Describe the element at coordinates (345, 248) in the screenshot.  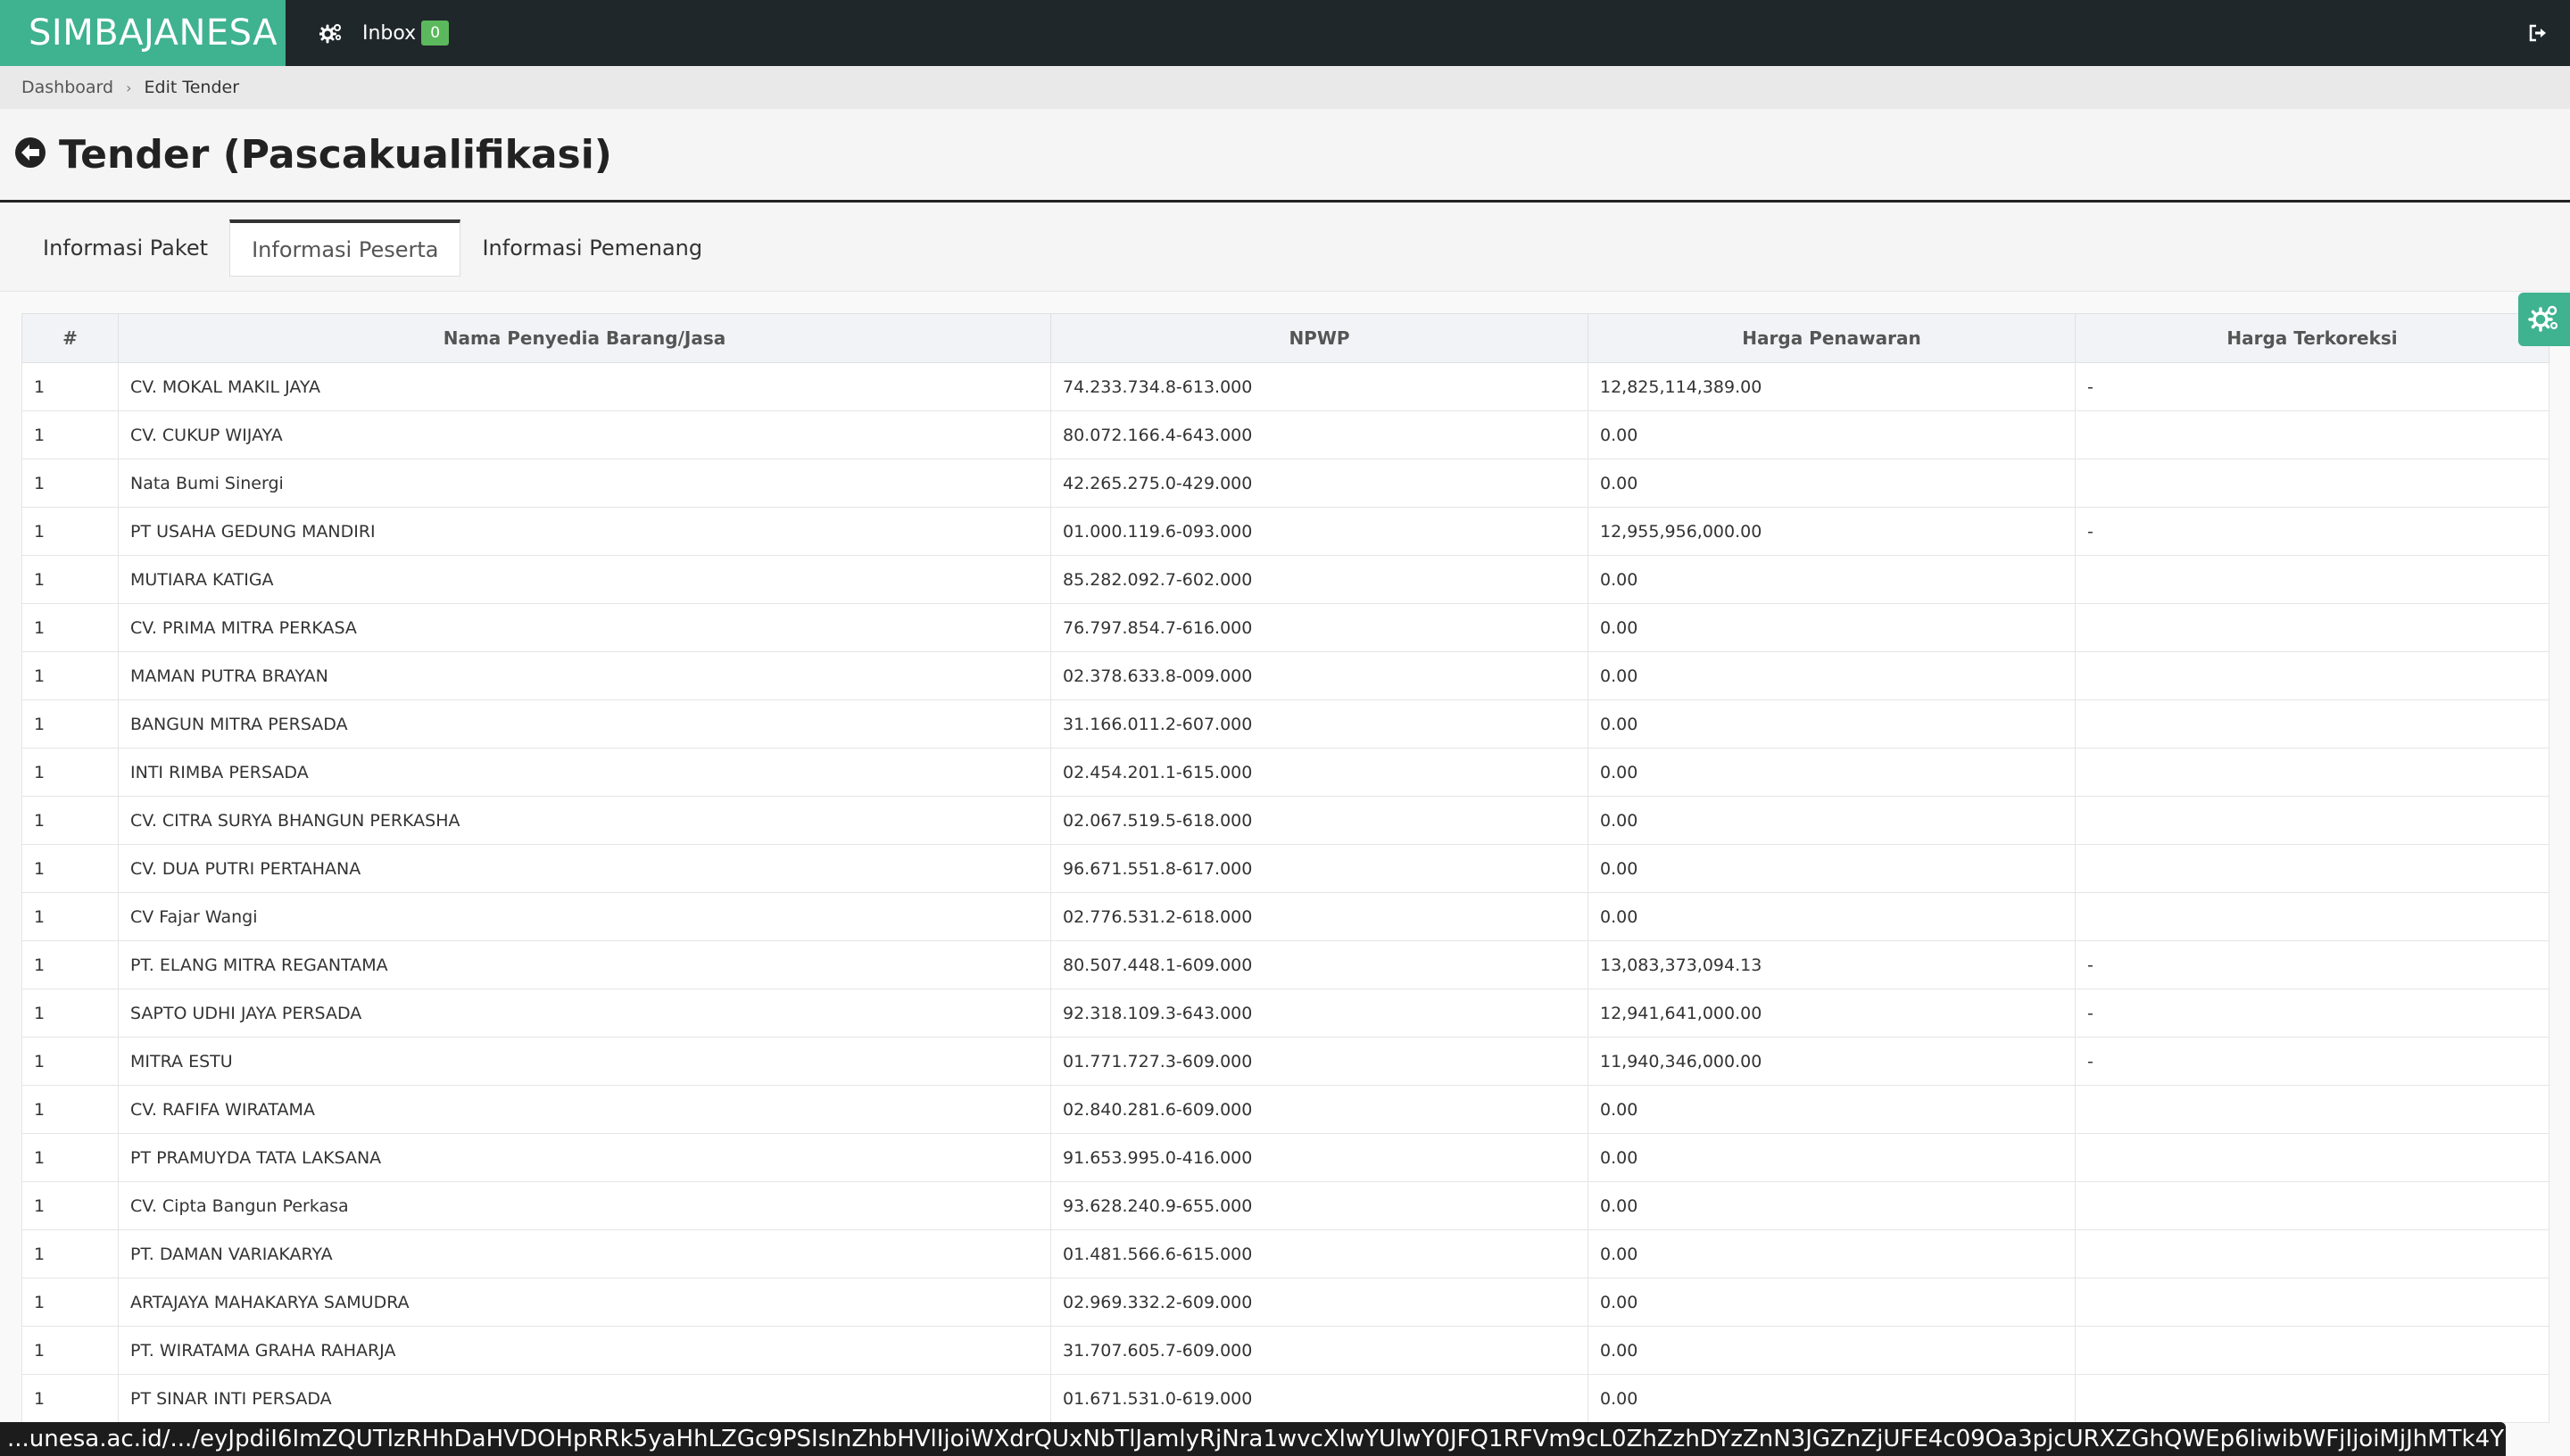
I see `tab-informasi-peserta: Informasi Peserta` at that location.